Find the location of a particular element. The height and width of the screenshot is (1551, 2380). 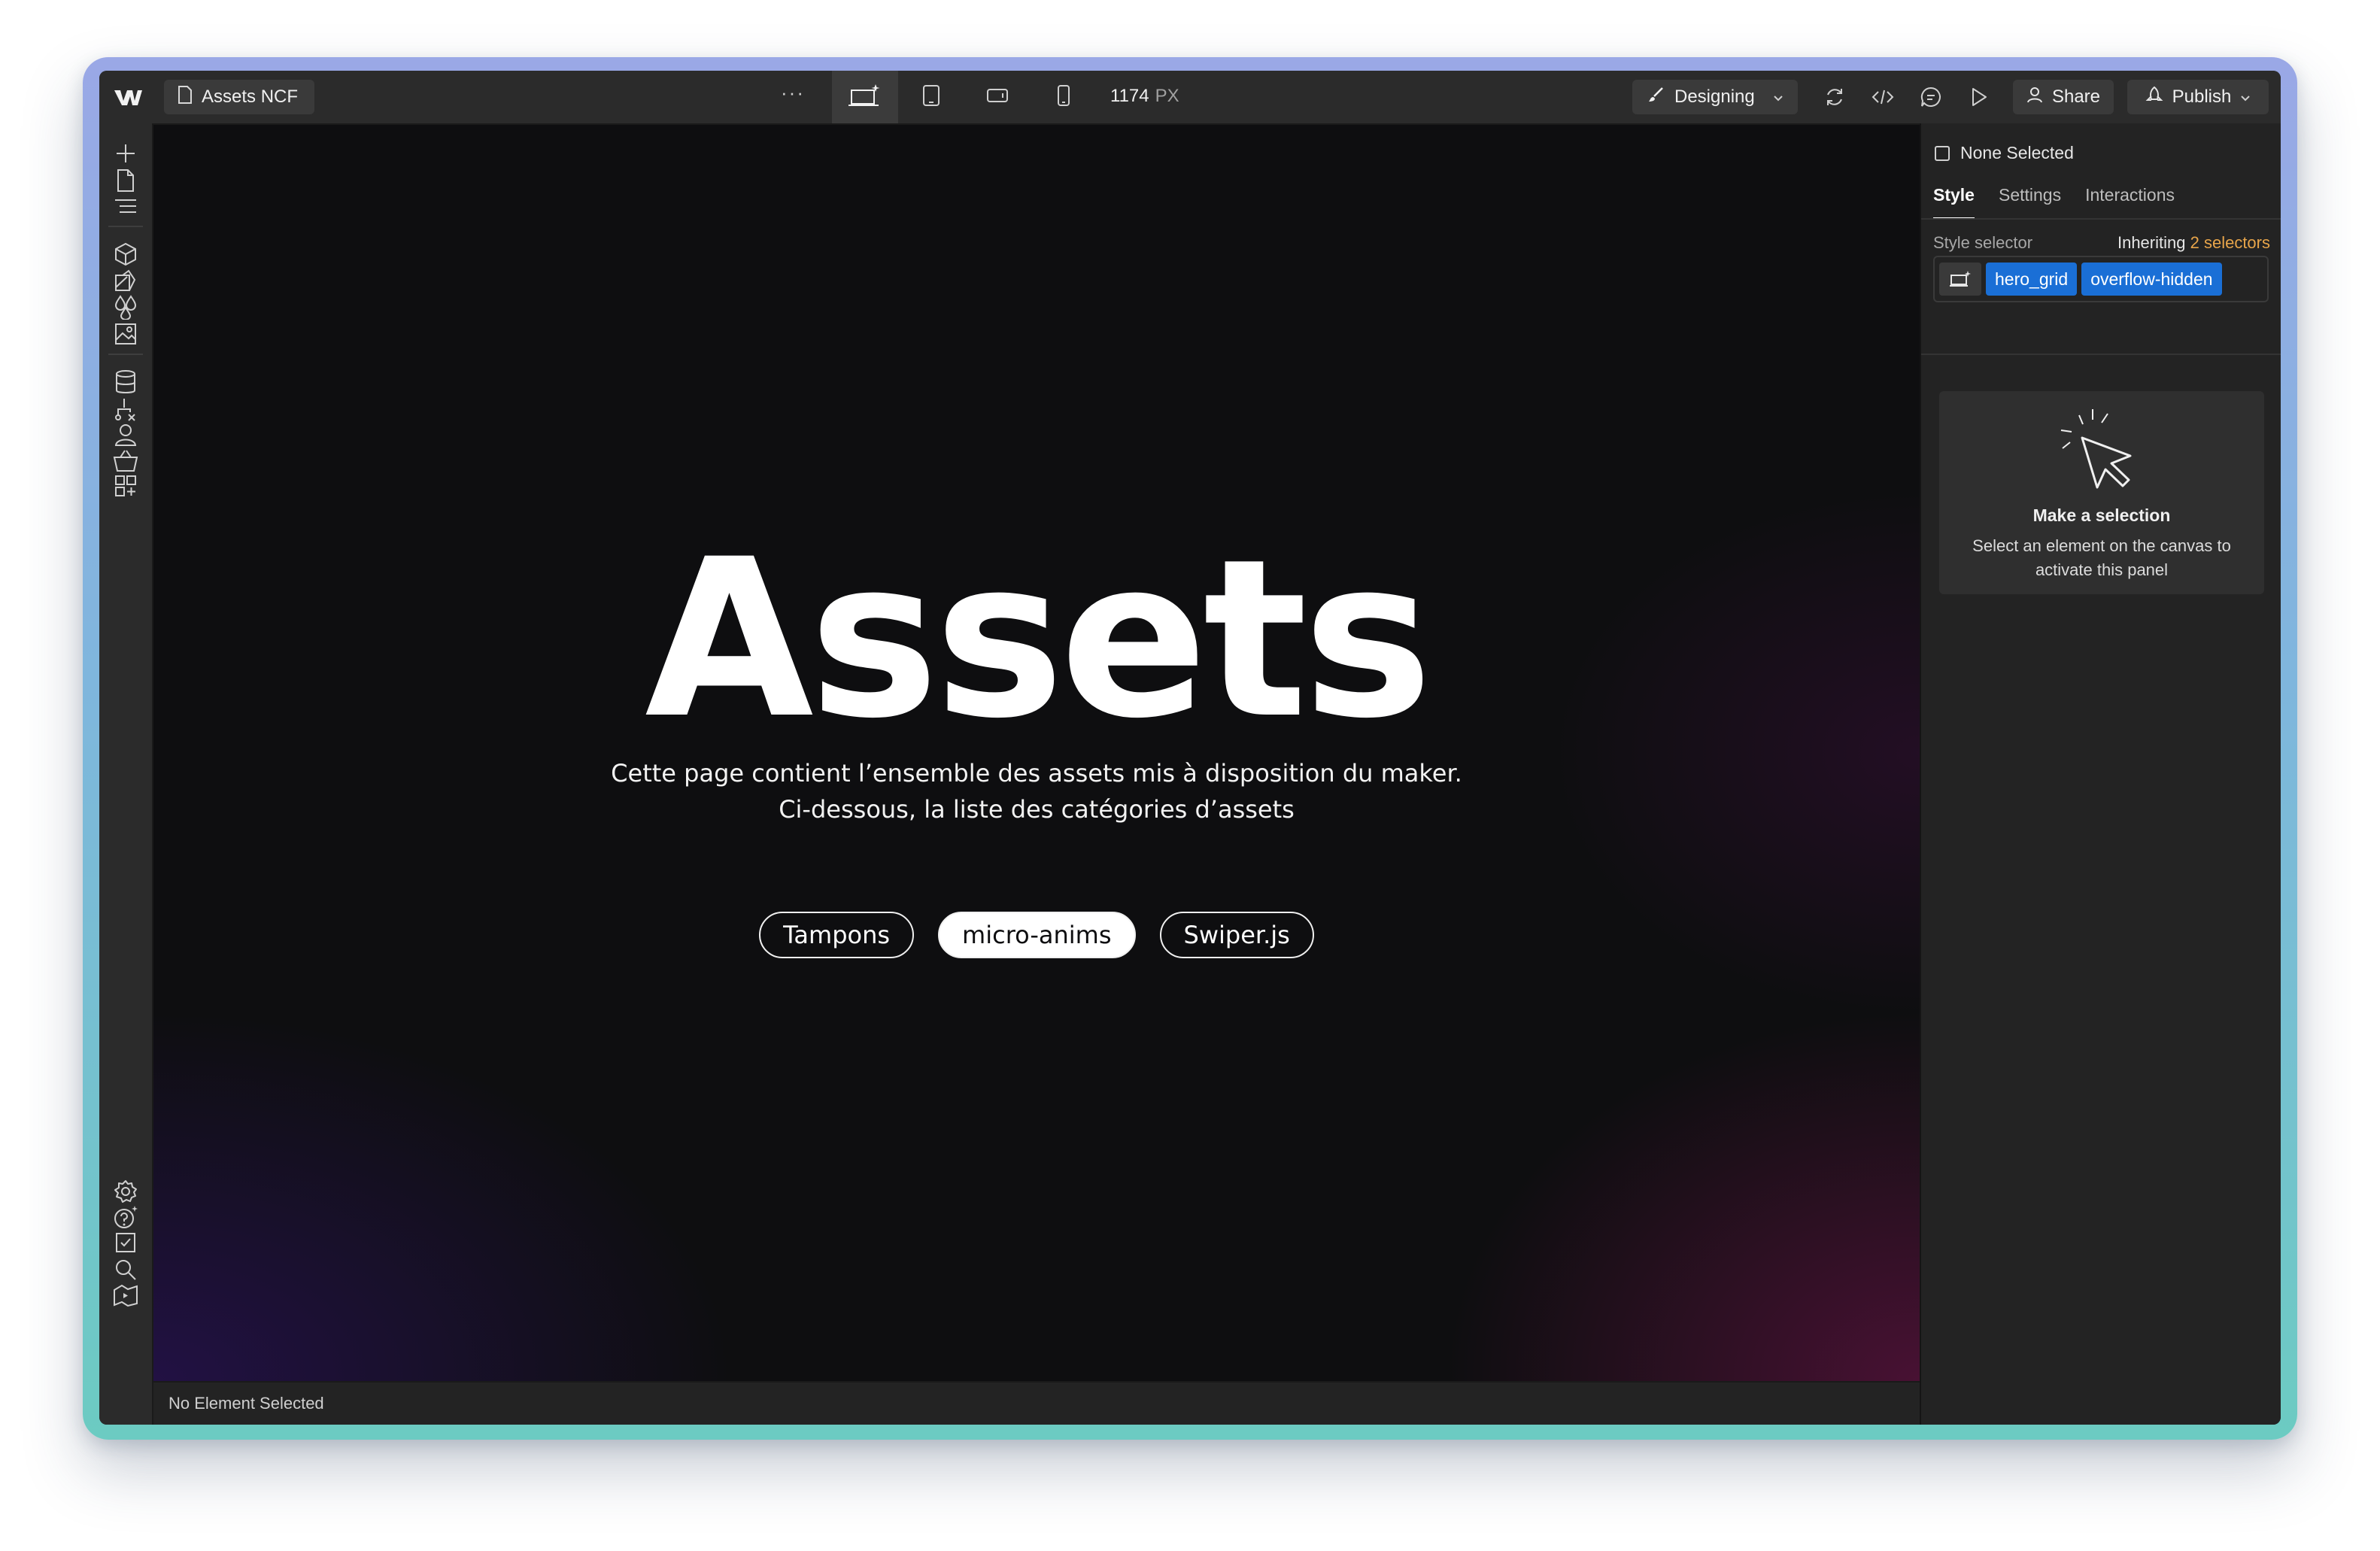

breakpoint-selector-icon is located at coordinates (1960, 280).